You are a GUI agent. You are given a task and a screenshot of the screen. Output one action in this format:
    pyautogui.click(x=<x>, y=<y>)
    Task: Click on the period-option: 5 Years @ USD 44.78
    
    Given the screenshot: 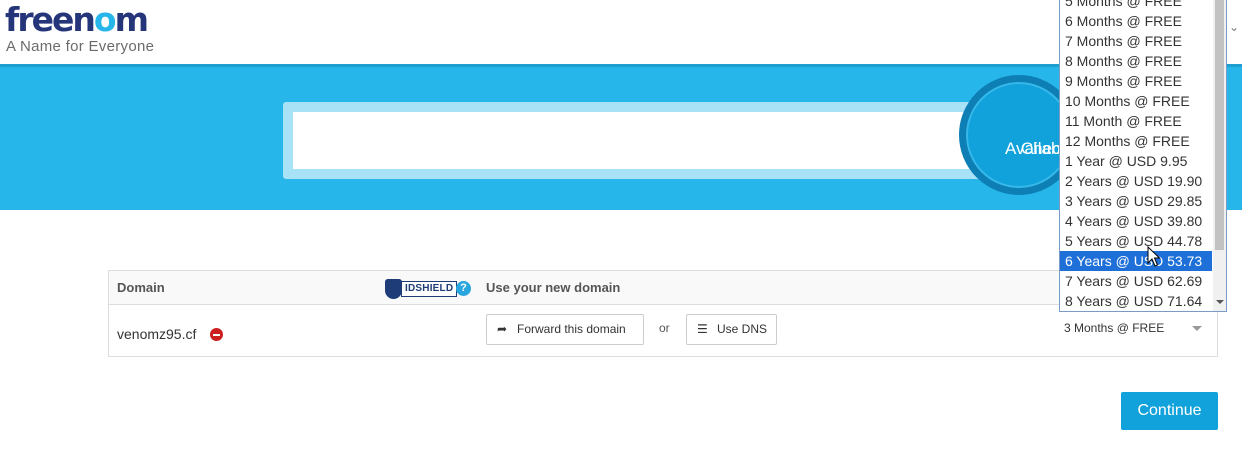 What is the action you would take?
    pyautogui.click(x=1136, y=241)
    